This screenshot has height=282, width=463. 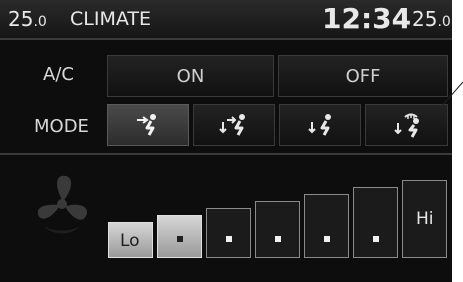 What do you see at coordinates (425, 19) in the screenshot?
I see `right-temperature-int: 25` at bounding box center [425, 19].